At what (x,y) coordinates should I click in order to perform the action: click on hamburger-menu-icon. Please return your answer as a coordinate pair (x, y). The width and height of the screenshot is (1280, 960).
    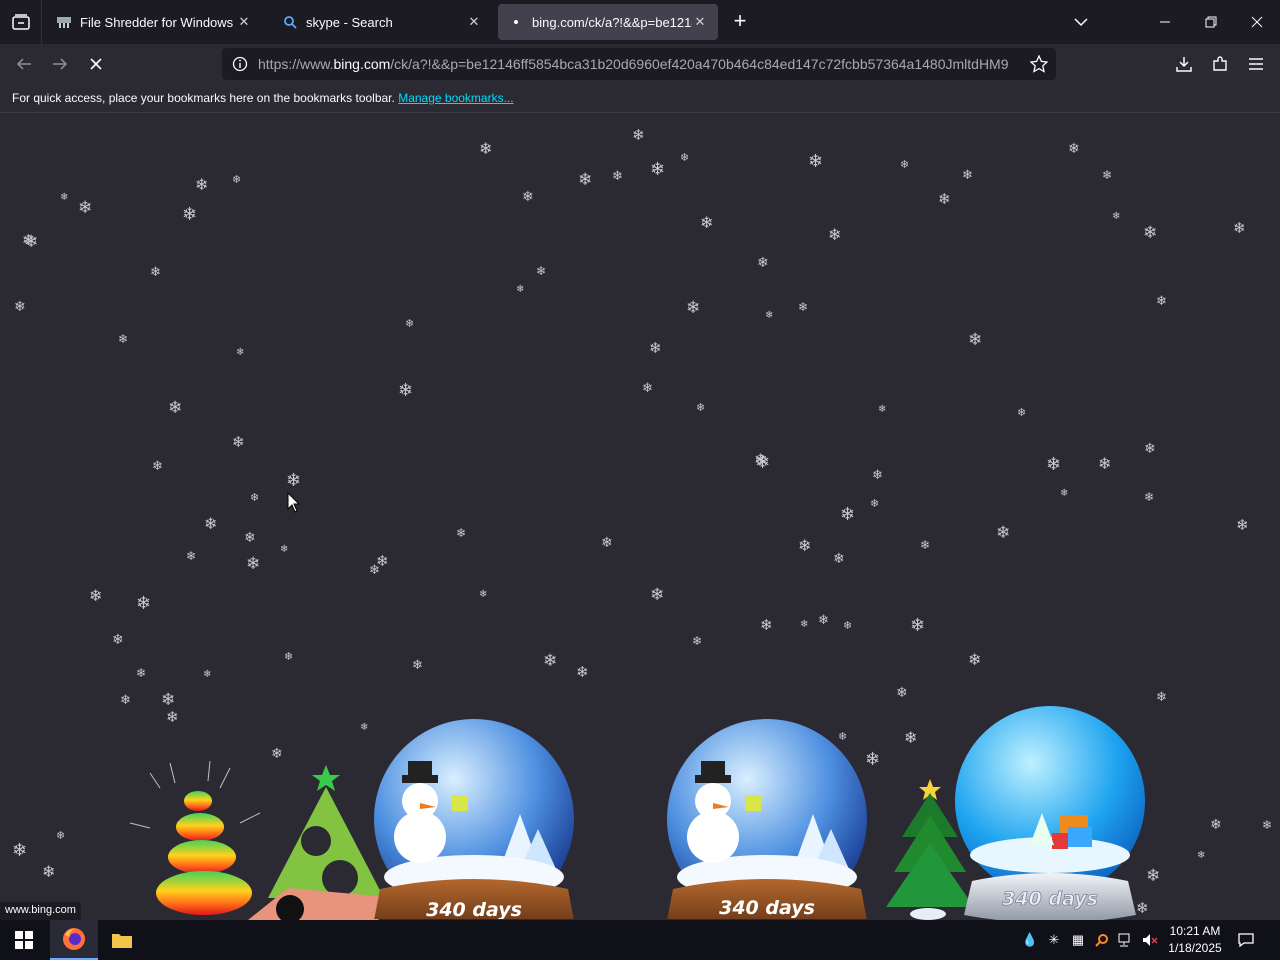
    Looking at the image, I should click on (1256, 64).